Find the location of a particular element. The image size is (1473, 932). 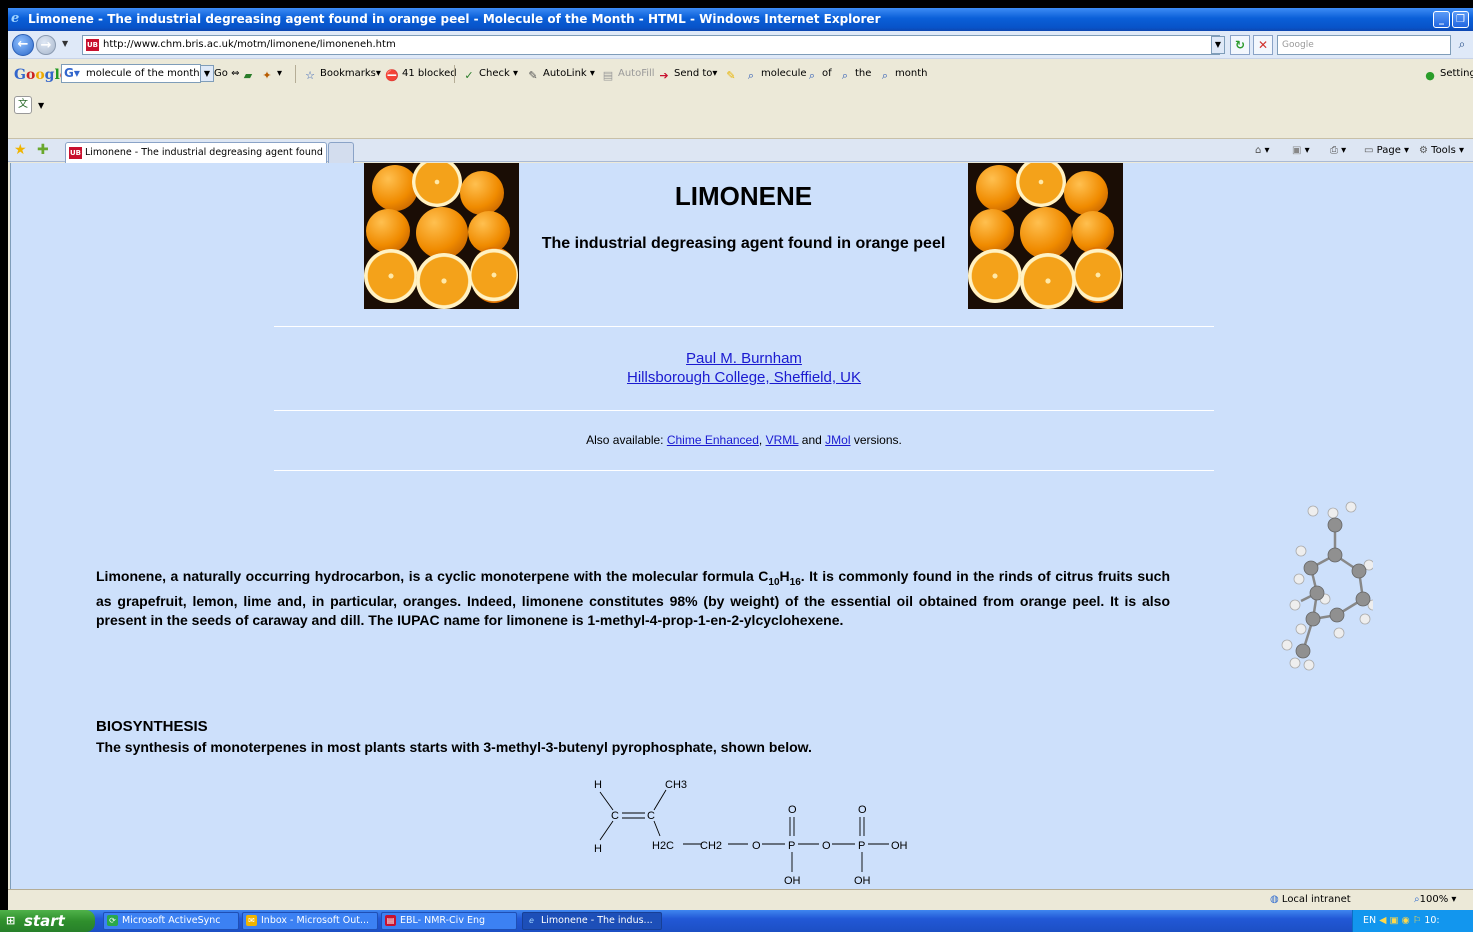

autolink-button: ✎ AutoLink ▾ is located at coordinates (560, 75).